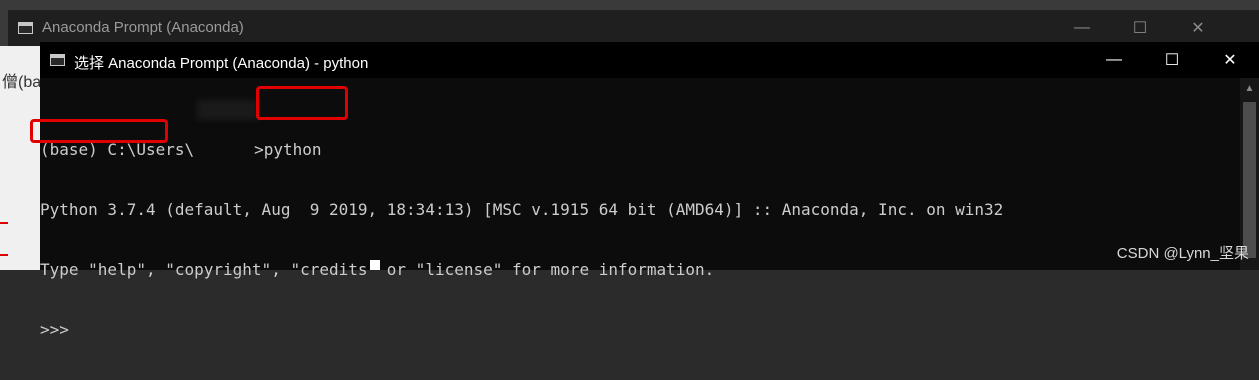  Describe the element at coordinates (98, 209) in the screenshot. I see `python-version: Python 3.7.4` at that location.